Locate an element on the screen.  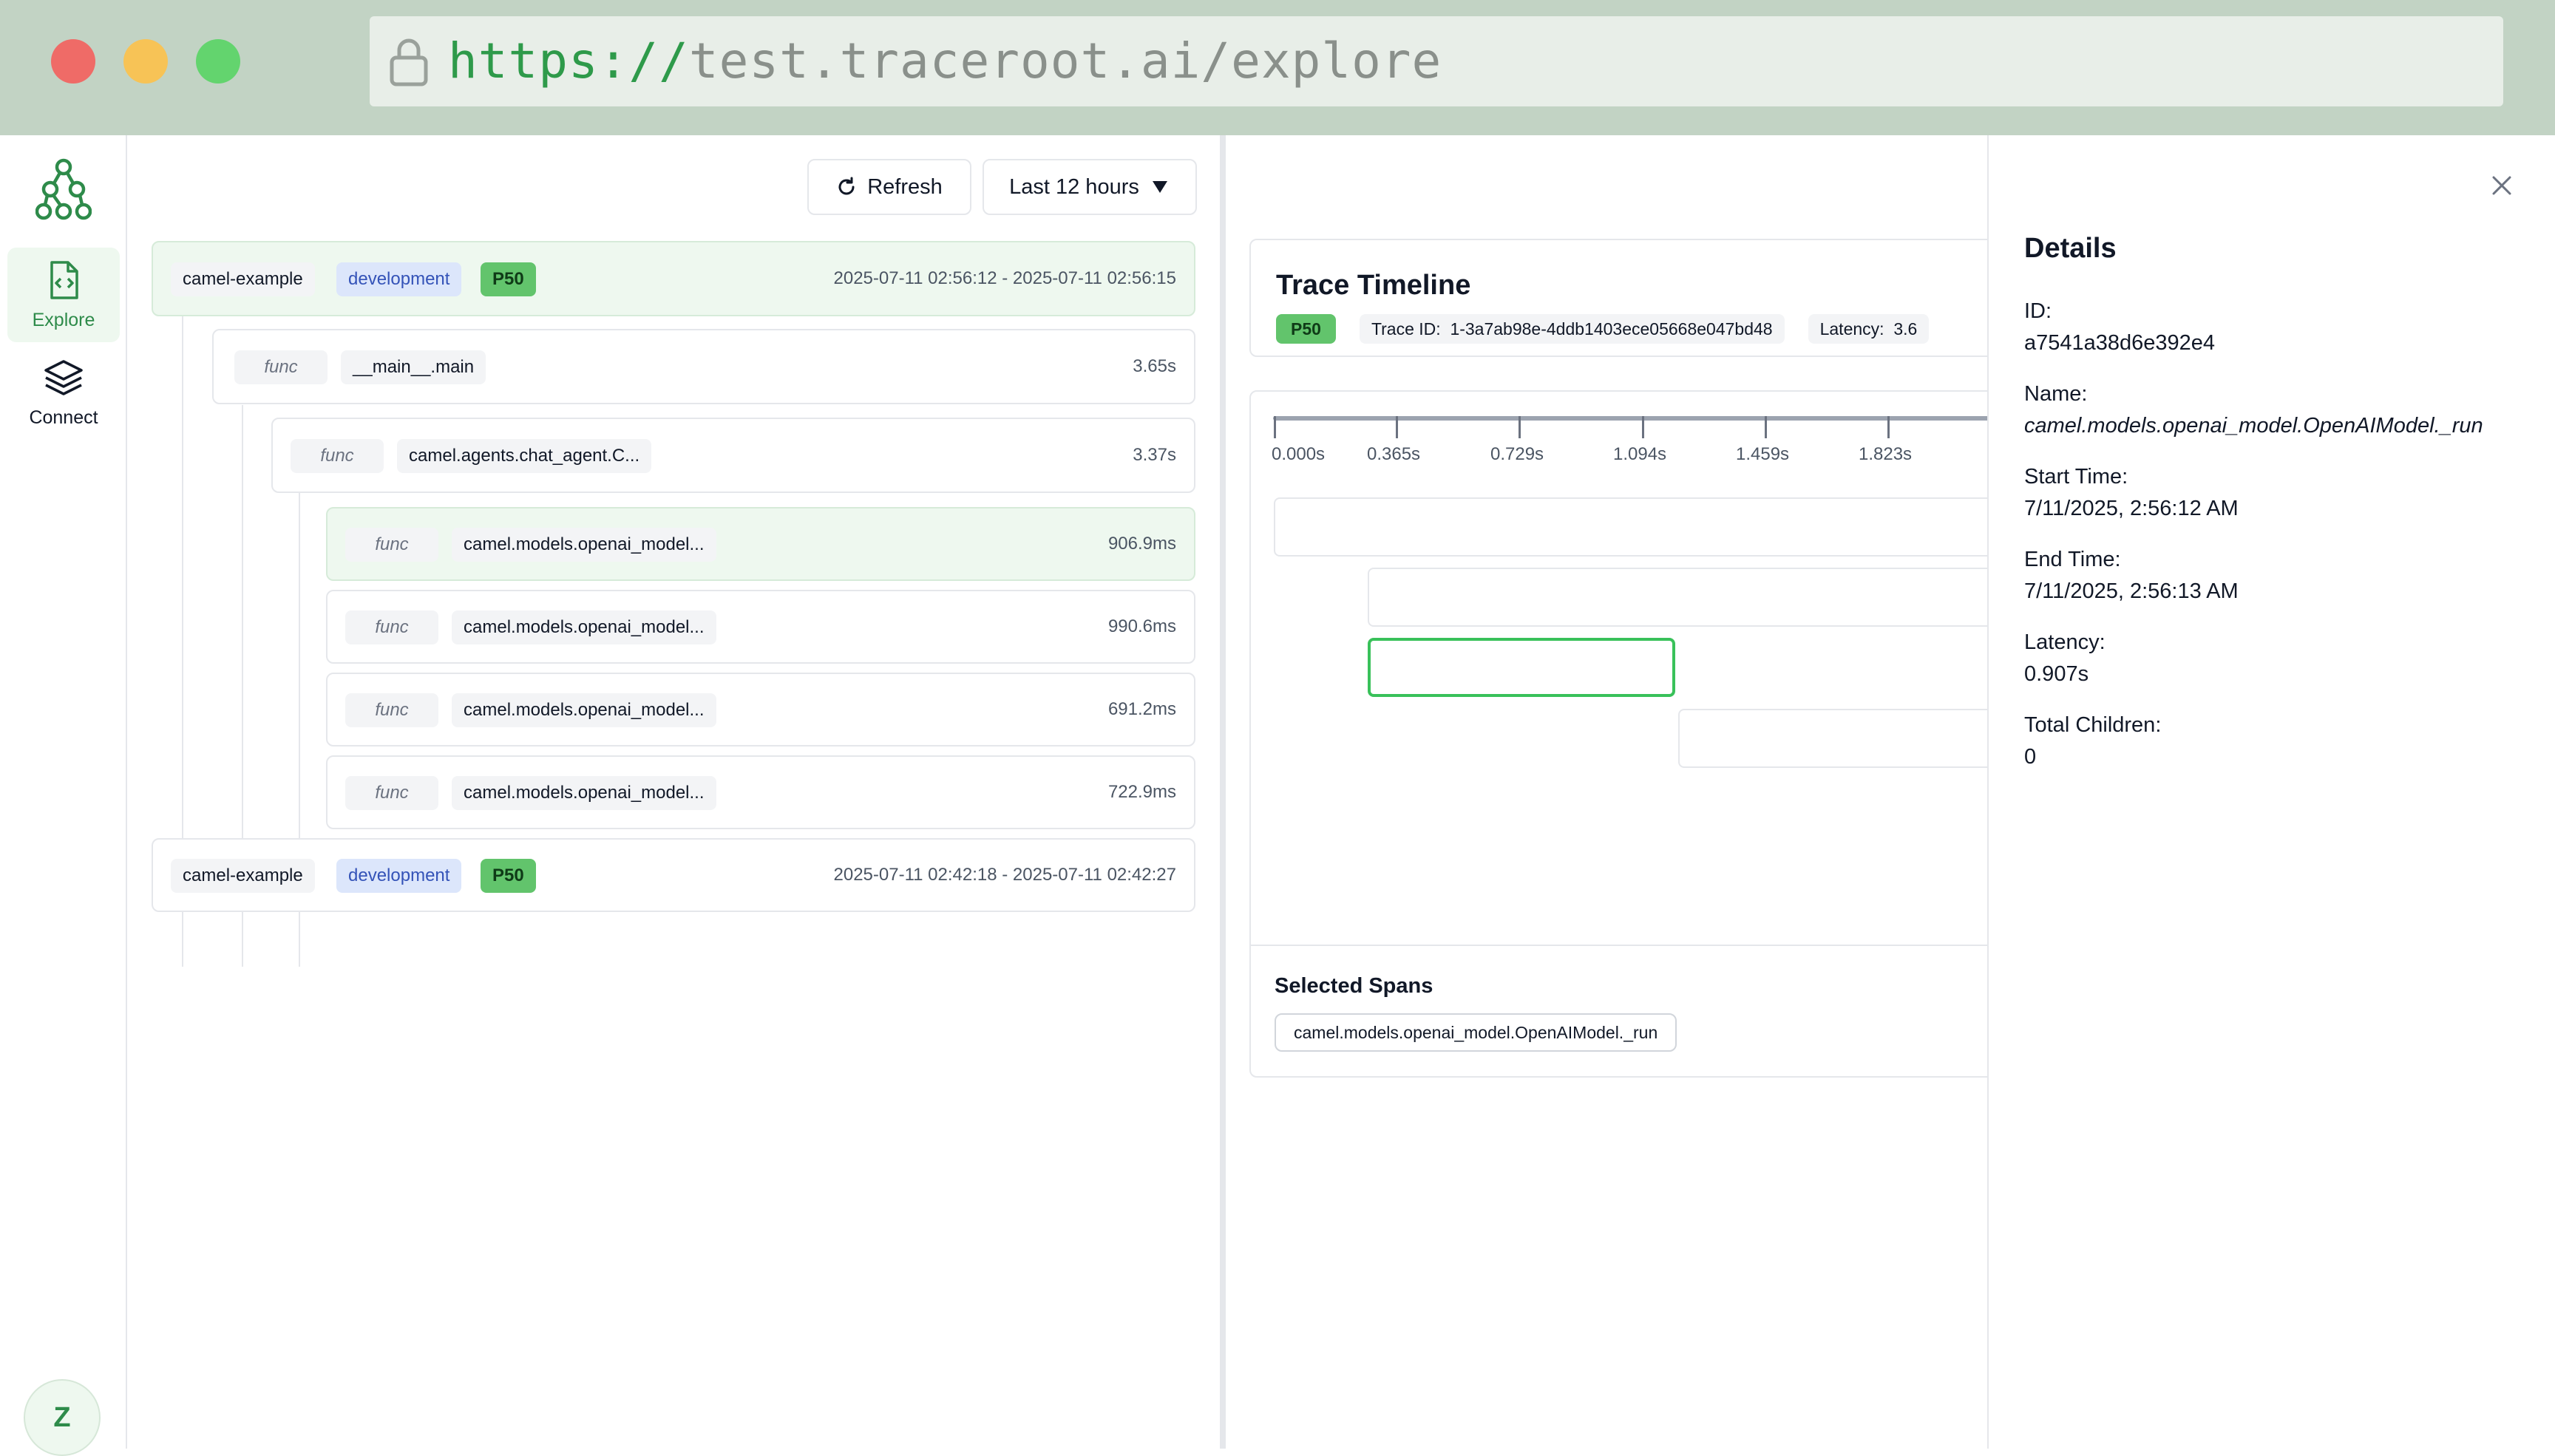
sidebar-item-label: Connect is located at coordinates (63, 417).